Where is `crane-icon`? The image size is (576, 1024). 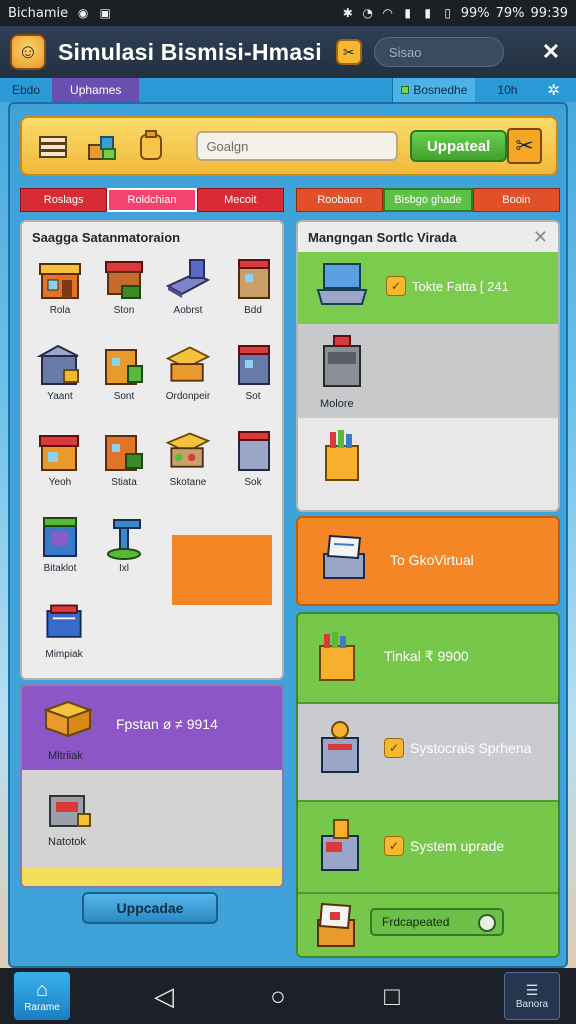 crane-icon is located at coordinates (124, 537).